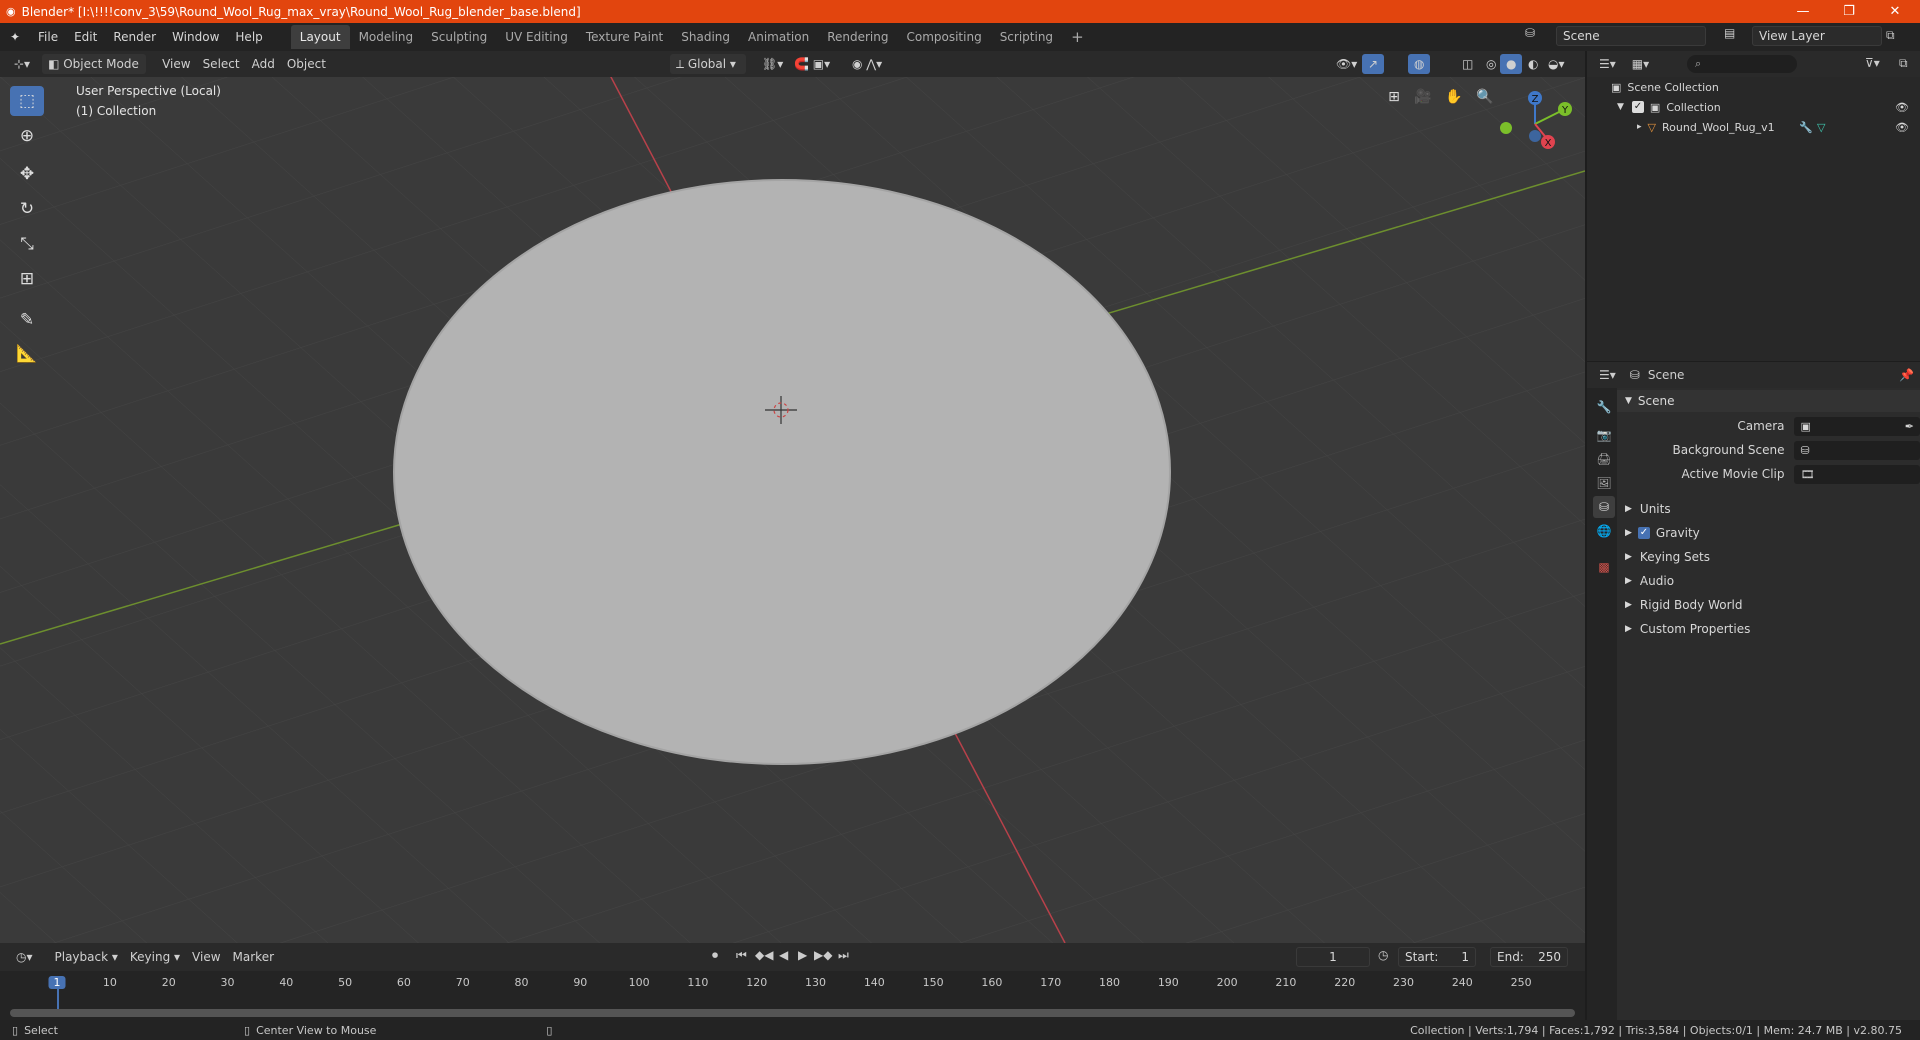 The height and width of the screenshot is (1040, 1920). I want to click on output-tab-icon: 🖨, so click(1604, 459).